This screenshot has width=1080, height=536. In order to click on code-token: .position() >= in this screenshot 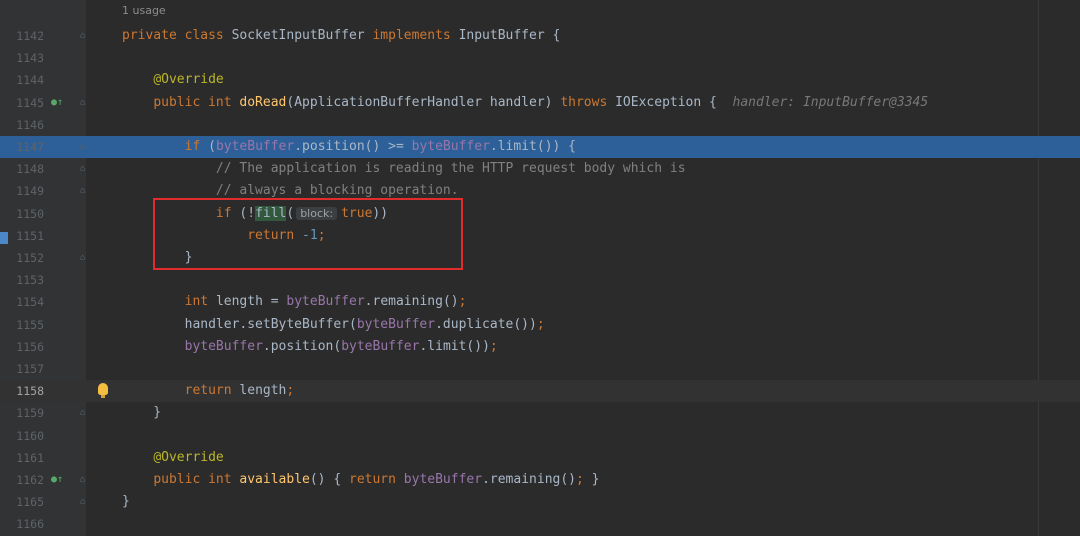, I will do `click(353, 146)`.